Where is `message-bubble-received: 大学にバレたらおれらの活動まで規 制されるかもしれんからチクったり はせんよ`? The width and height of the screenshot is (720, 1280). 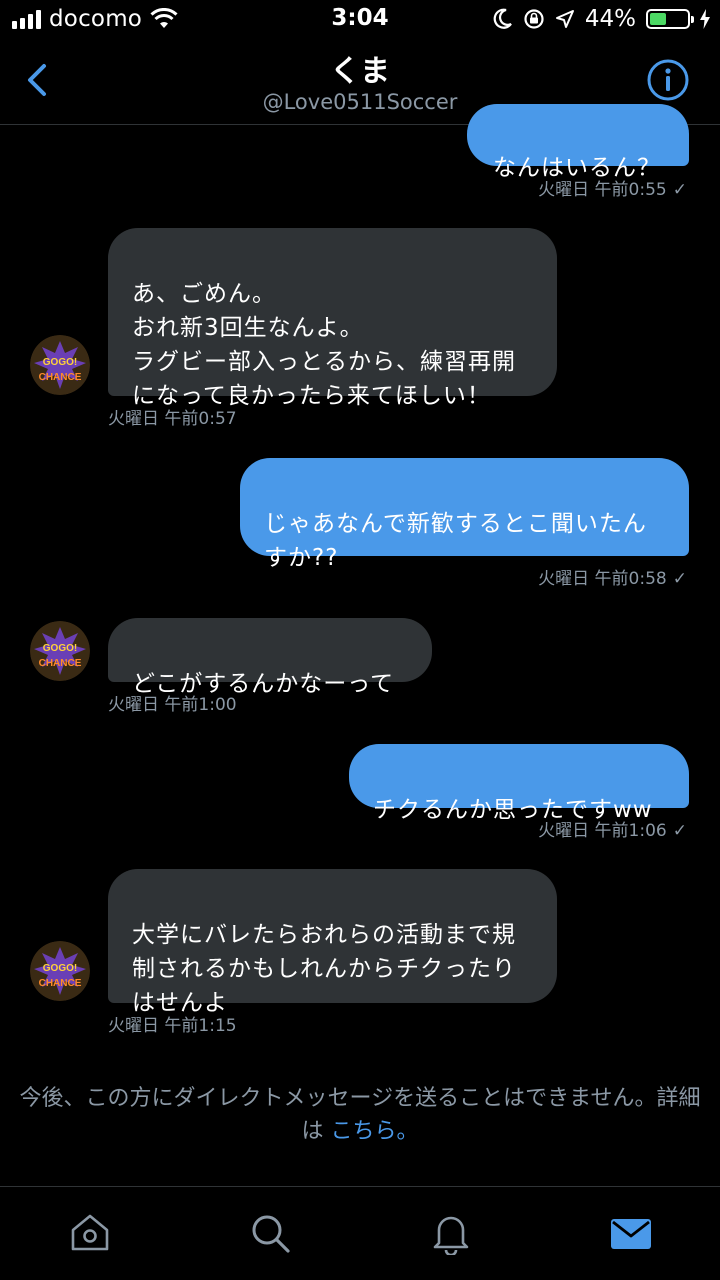
message-bubble-received: 大学にバレたらおれらの活動まで規 制されるかもしれんからチクったり はせんよ is located at coordinates (332, 942).